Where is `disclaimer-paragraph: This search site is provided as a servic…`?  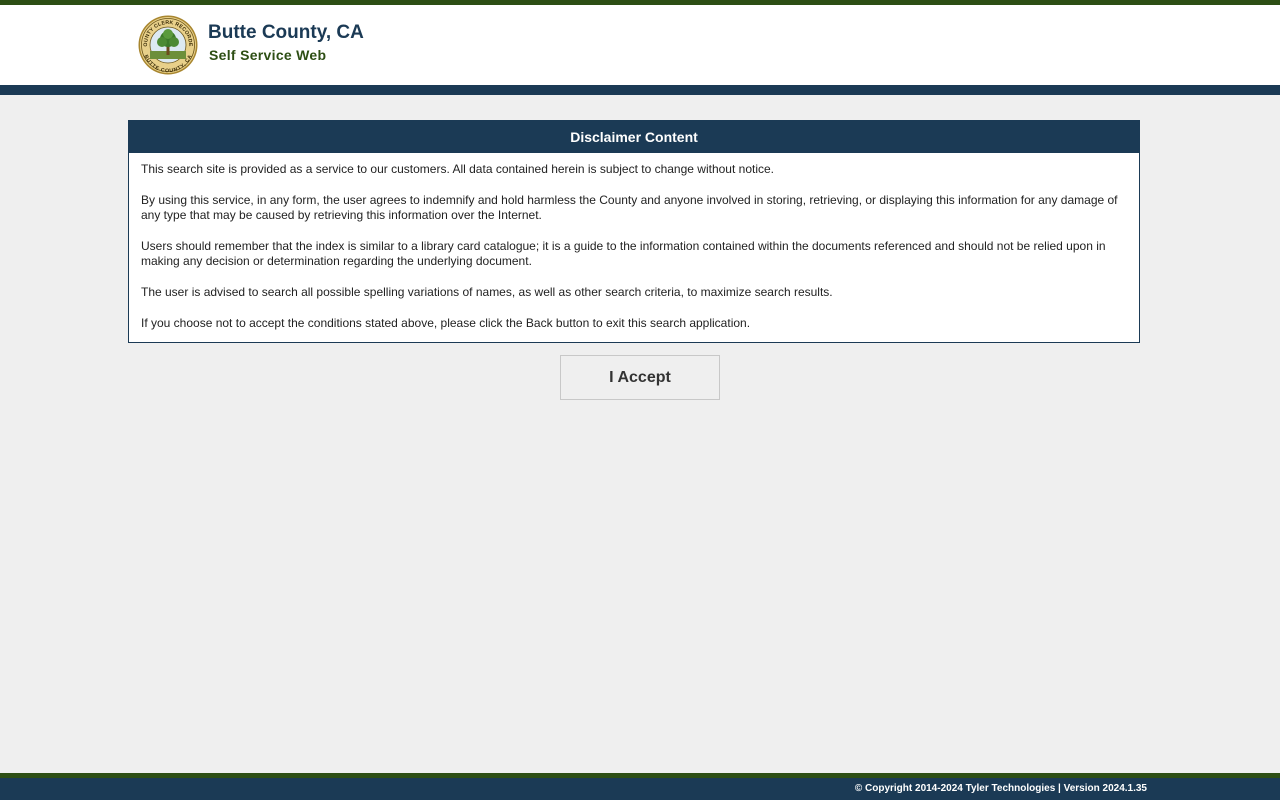 disclaimer-paragraph: This search site is provided as a servic… is located at coordinates (457, 169).